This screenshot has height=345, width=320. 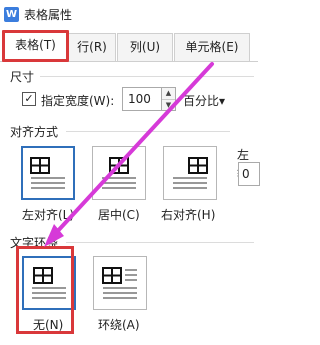 What do you see at coordinates (147, 76) in the screenshot?
I see `size-section-divider` at bounding box center [147, 76].